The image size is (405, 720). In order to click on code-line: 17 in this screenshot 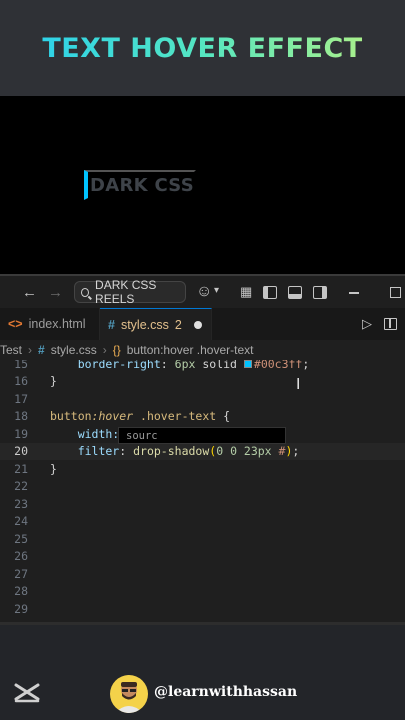, I will do `click(202, 399)`.